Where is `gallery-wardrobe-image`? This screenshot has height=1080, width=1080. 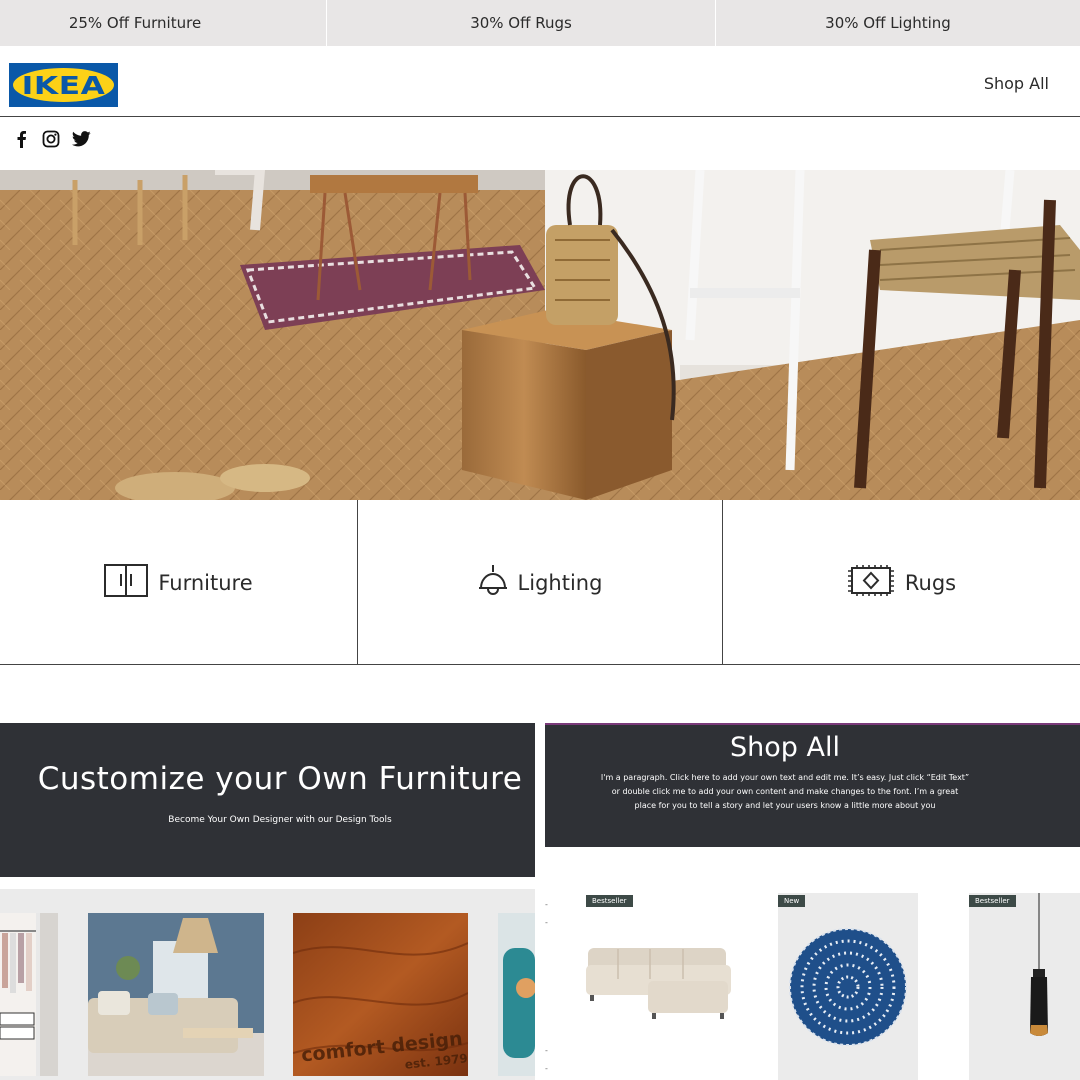 gallery-wardrobe-image is located at coordinates (29, 994).